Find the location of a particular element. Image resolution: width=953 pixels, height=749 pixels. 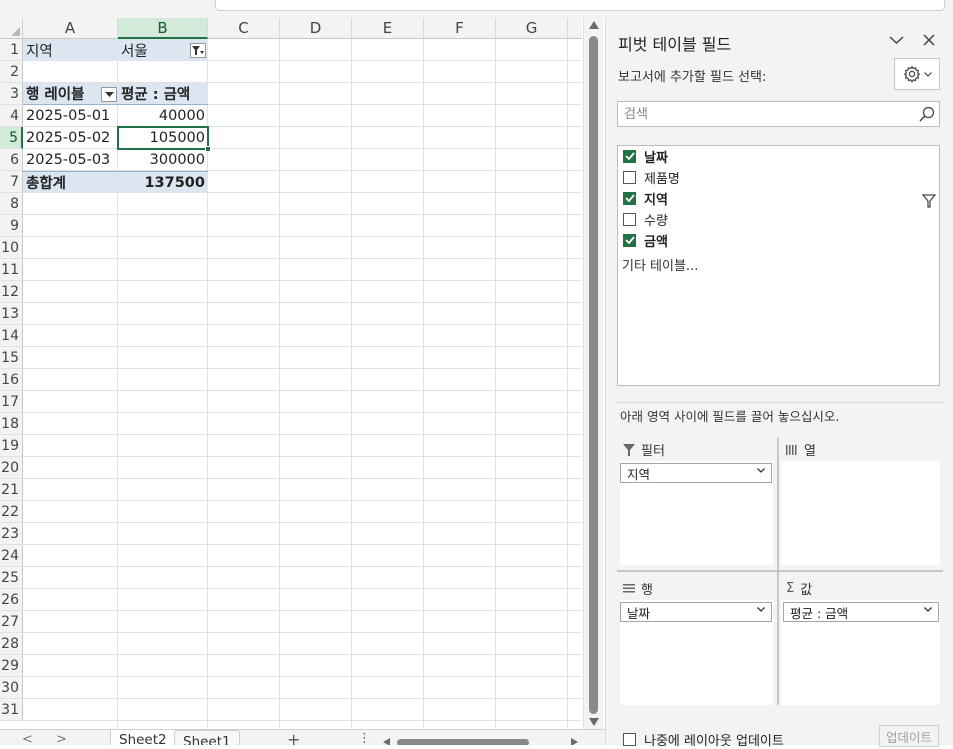

vertical-scrollbar is located at coordinates (593, 373).